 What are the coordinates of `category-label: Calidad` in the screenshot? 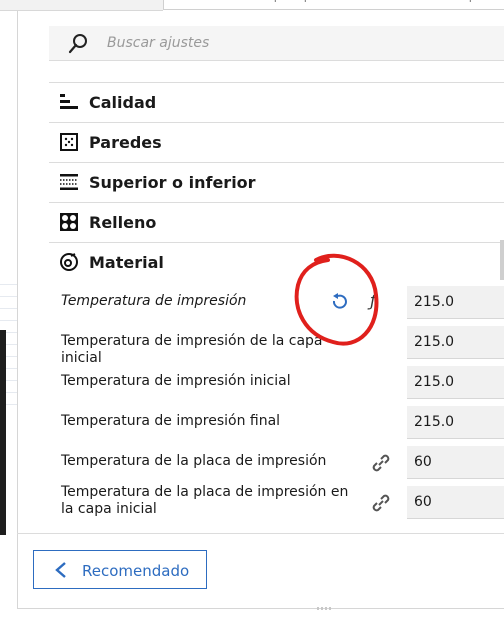 It's located at (123, 102).